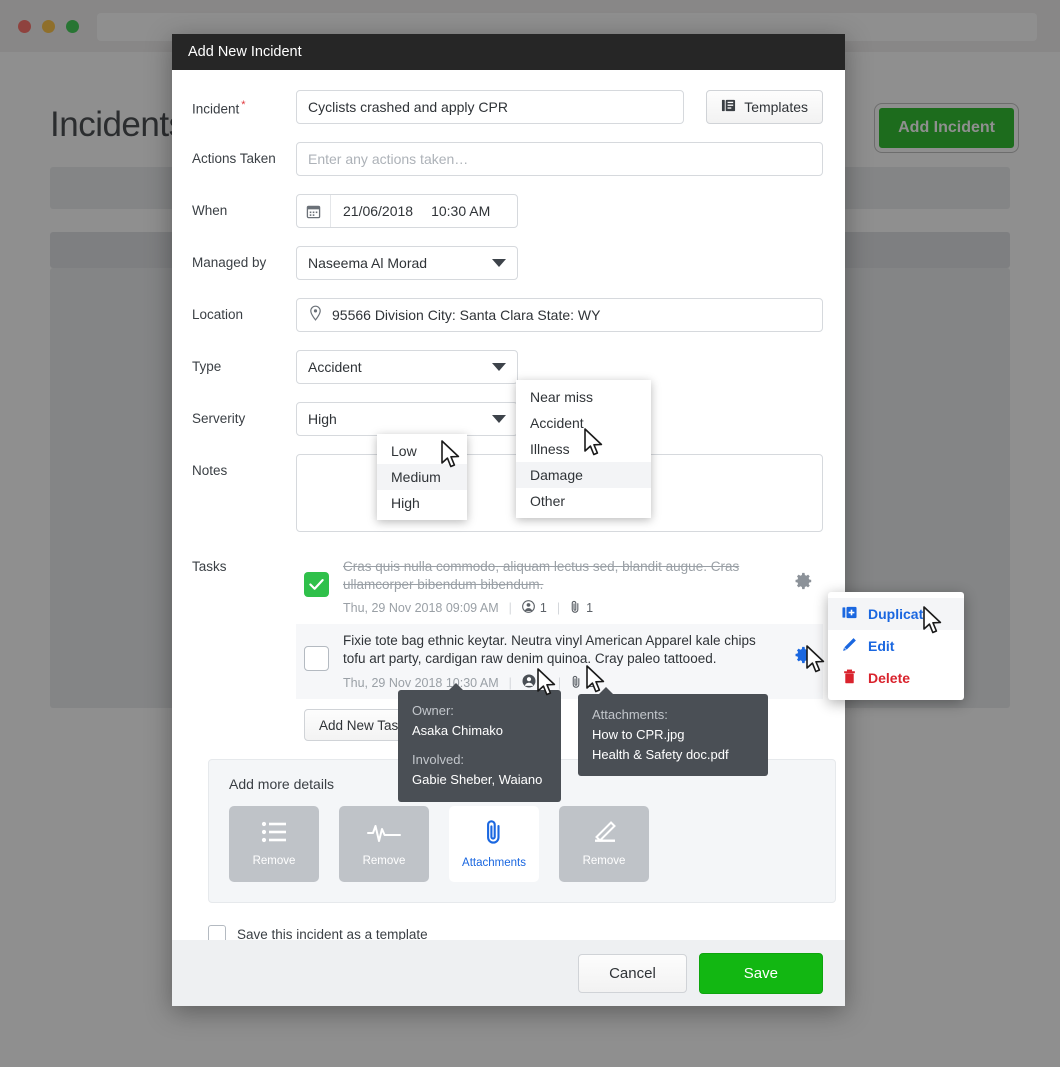  Describe the element at coordinates (368, 263) in the screenshot. I see `managed-by-value: Naseema Al Morad` at that location.